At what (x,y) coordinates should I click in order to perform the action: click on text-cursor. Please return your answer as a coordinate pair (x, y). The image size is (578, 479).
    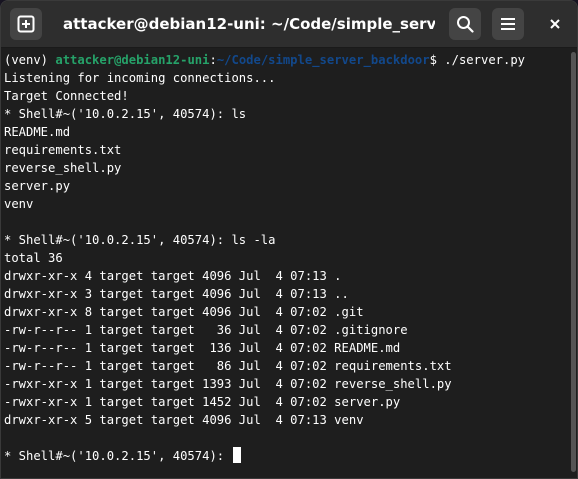
    Looking at the image, I should click on (237, 455).